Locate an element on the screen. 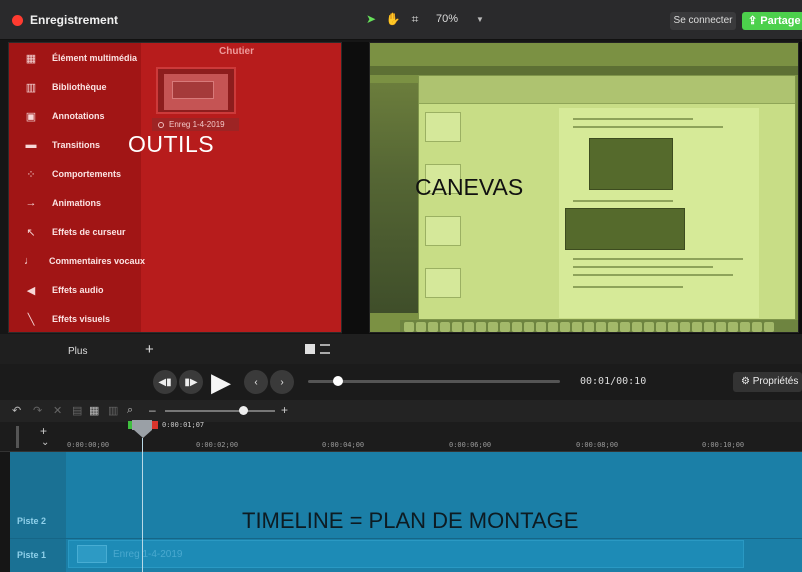  ruler-tick: 0:00:06;00 is located at coordinates (470, 445).